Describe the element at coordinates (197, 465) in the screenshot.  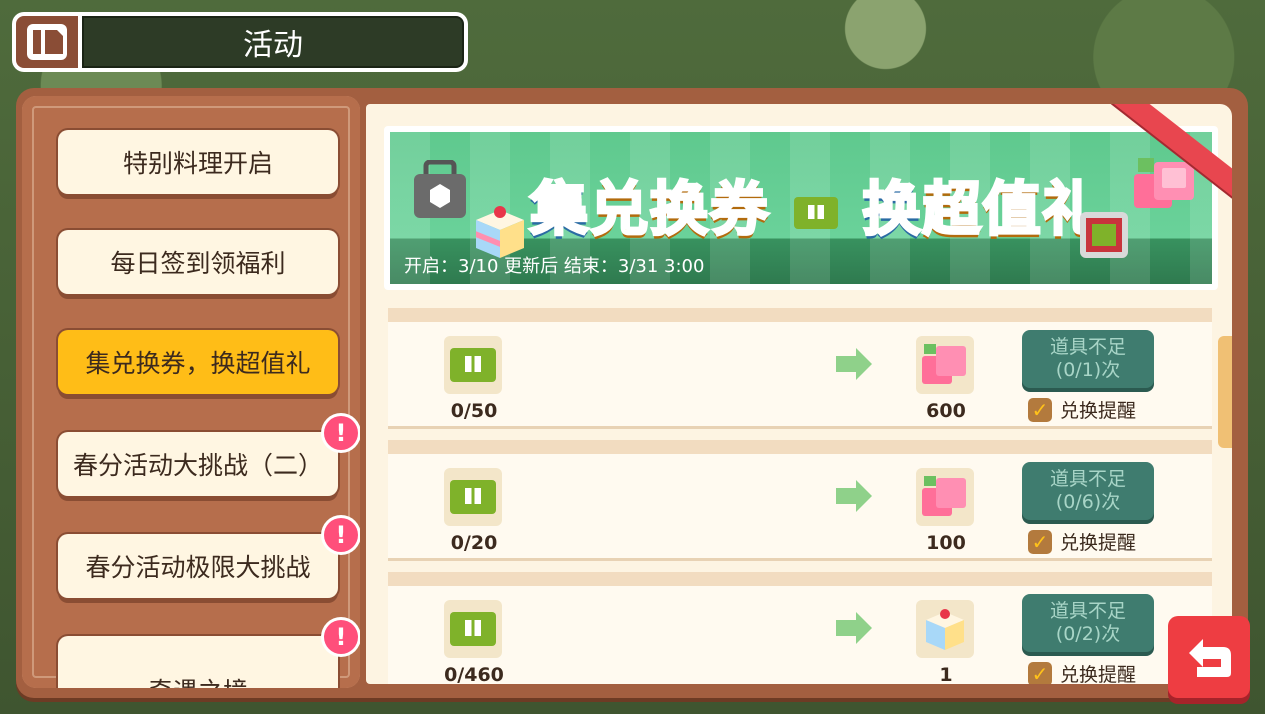
I see `sidebar-item-label: 春分活动大挑战（二）` at that location.